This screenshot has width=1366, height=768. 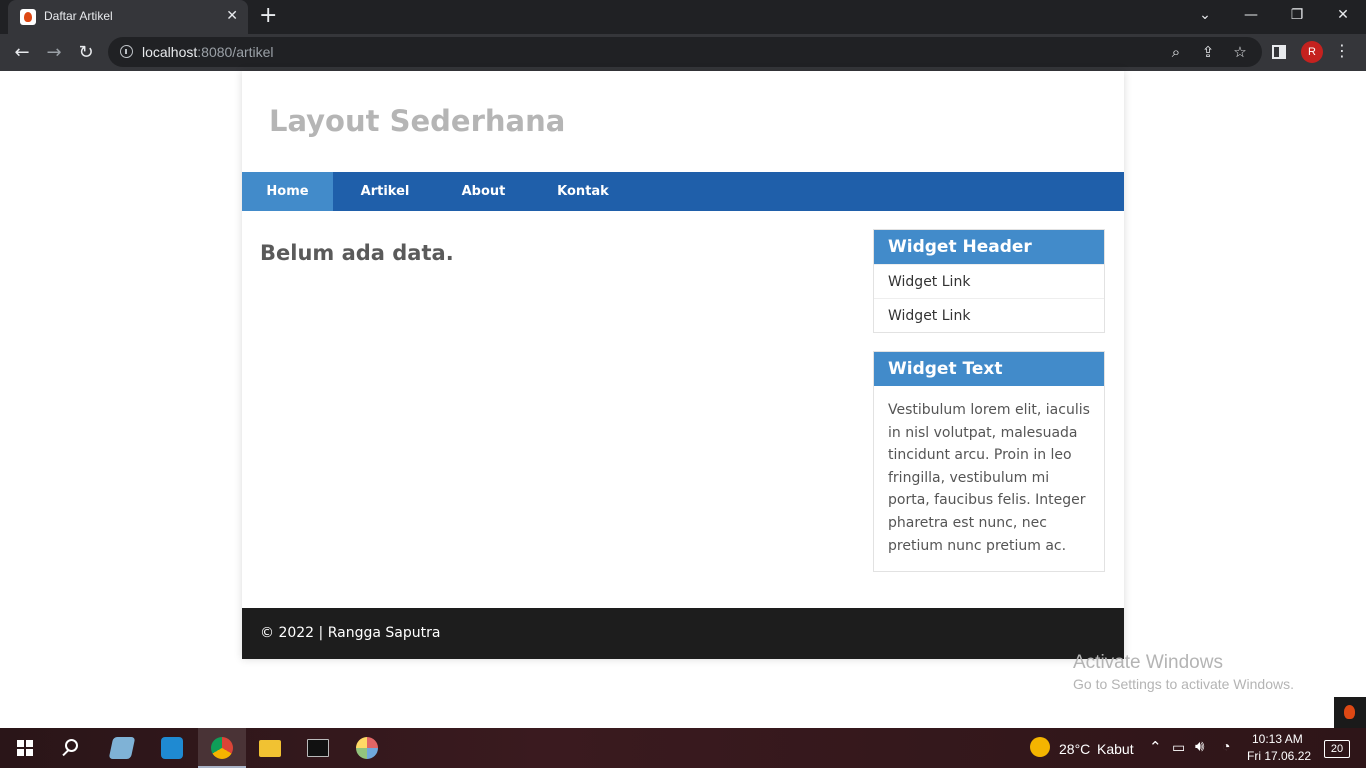 What do you see at coordinates (583, 191) in the screenshot?
I see `nav-kontak: Kontak` at bounding box center [583, 191].